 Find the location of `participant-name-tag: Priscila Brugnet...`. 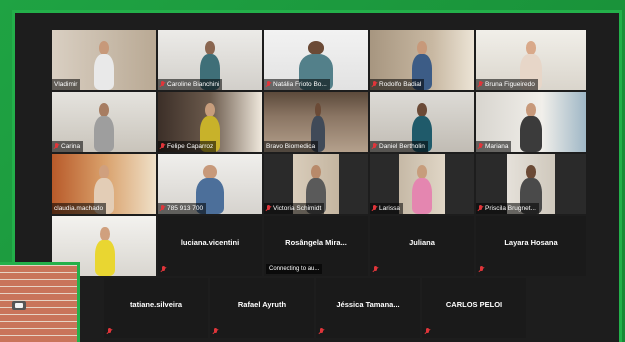

participant-name-tag: Priscila Brugnet... is located at coordinates (507, 208).